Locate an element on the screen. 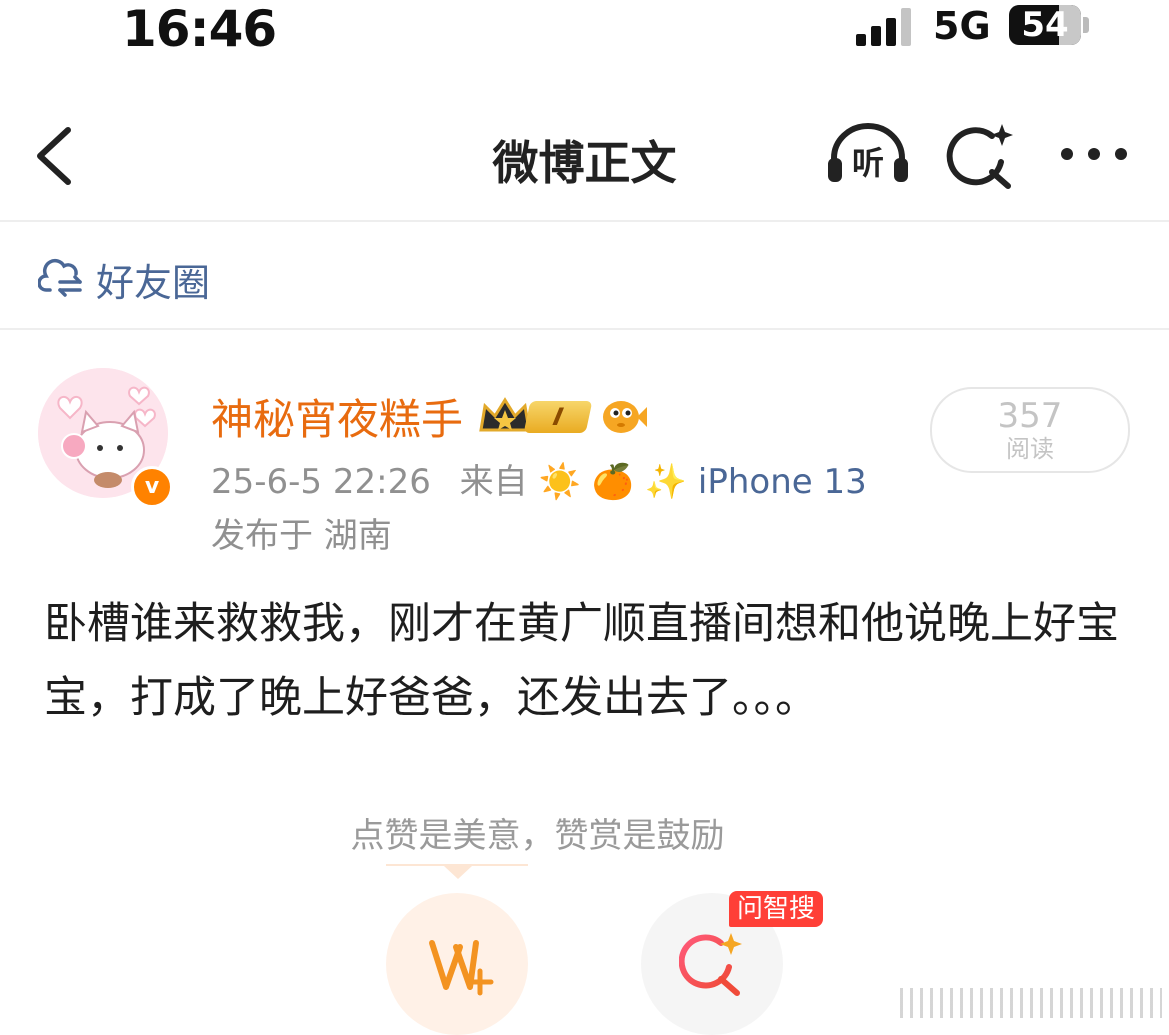 The width and height of the screenshot is (1169, 1035). listen-button: 听 is located at coordinates (868, 155).